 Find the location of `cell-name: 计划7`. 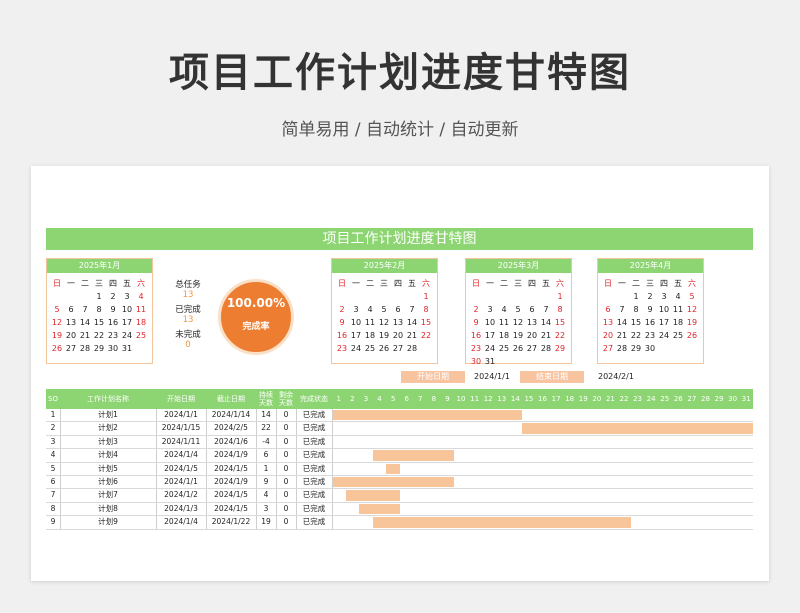

cell-name: 计划7 is located at coordinates (108, 495).